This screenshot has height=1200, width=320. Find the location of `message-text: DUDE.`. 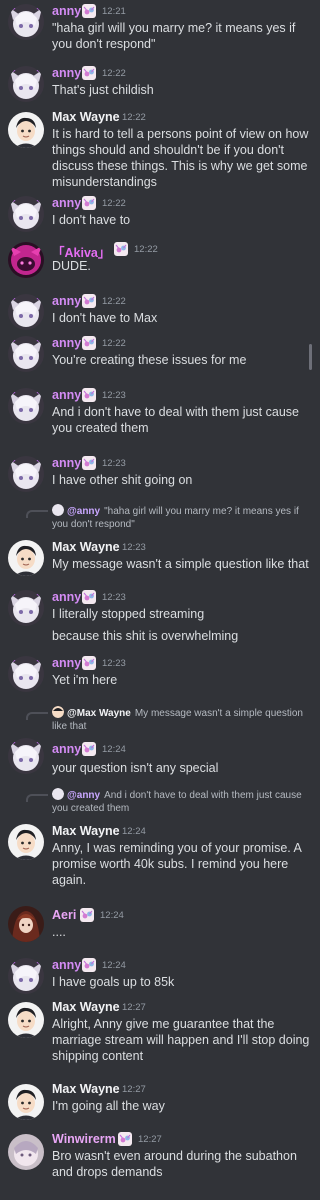

message-text: DUDE. is located at coordinates (71, 266).